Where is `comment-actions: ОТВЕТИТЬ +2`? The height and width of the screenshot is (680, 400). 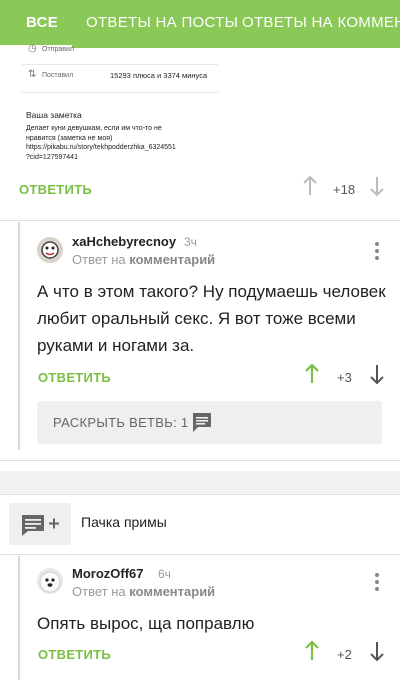
comment-actions: ОТВЕТИТЬ +2 is located at coordinates (200, 654).